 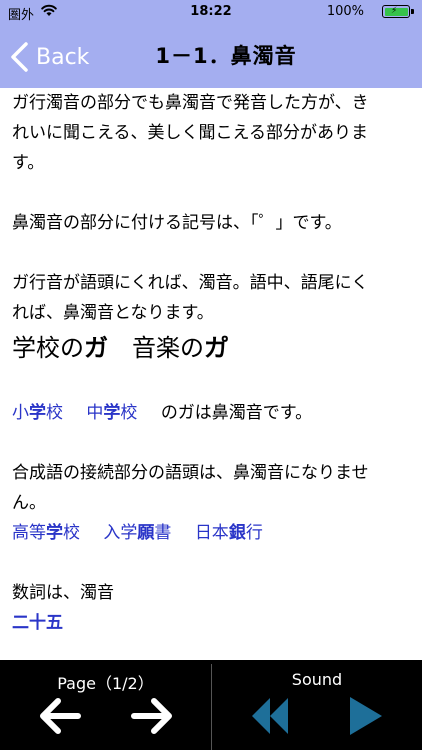 What do you see at coordinates (28, 163) in the screenshot?
I see `text-line: す。` at bounding box center [28, 163].